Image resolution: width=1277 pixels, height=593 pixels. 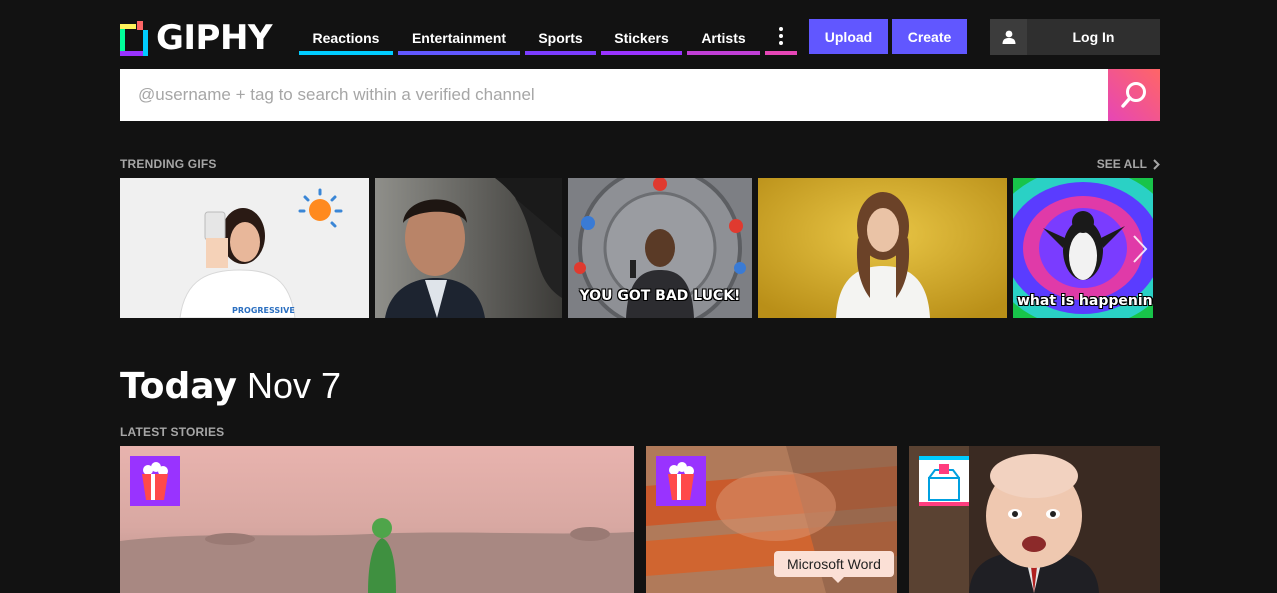 I want to click on trending-gif: PROGRESSIVE, so click(x=244, y=248).